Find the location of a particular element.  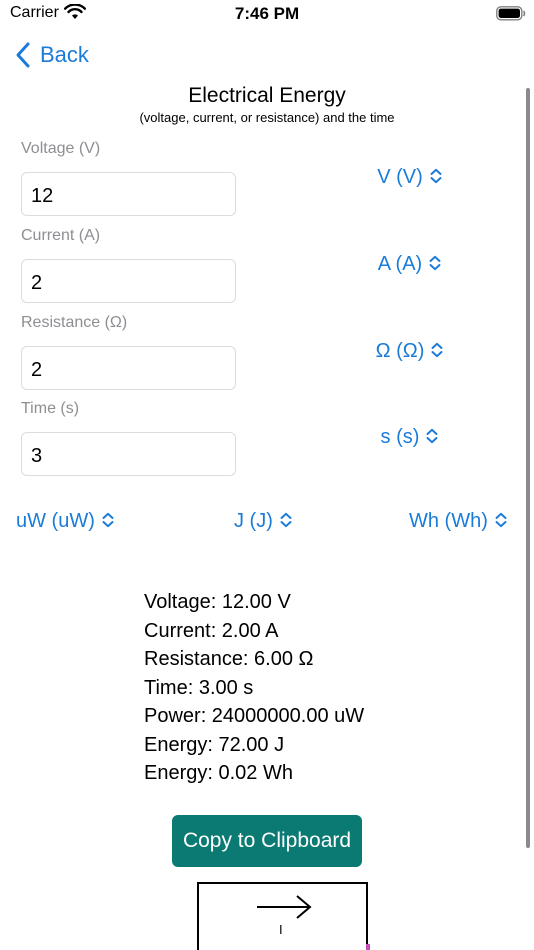

current-symbol: I is located at coordinates (281, 929).